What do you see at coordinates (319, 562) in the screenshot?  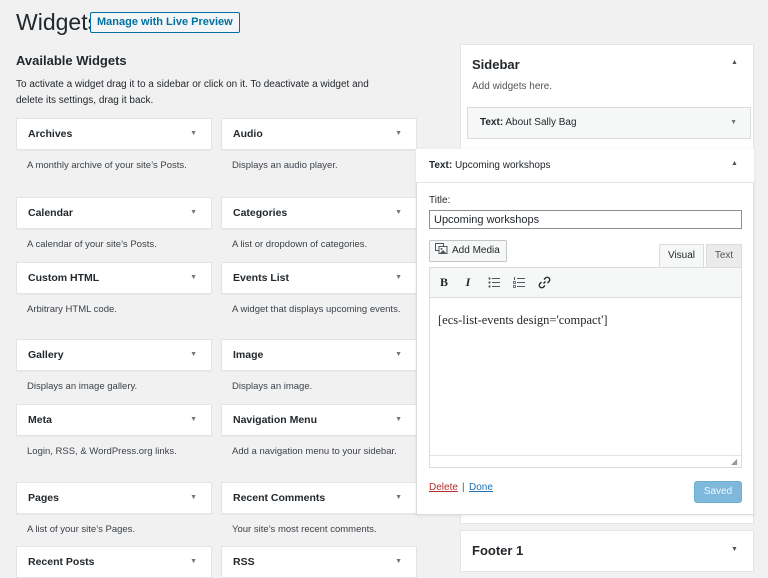 I see `widget-rss: RSS ▼` at bounding box center [319, 562].